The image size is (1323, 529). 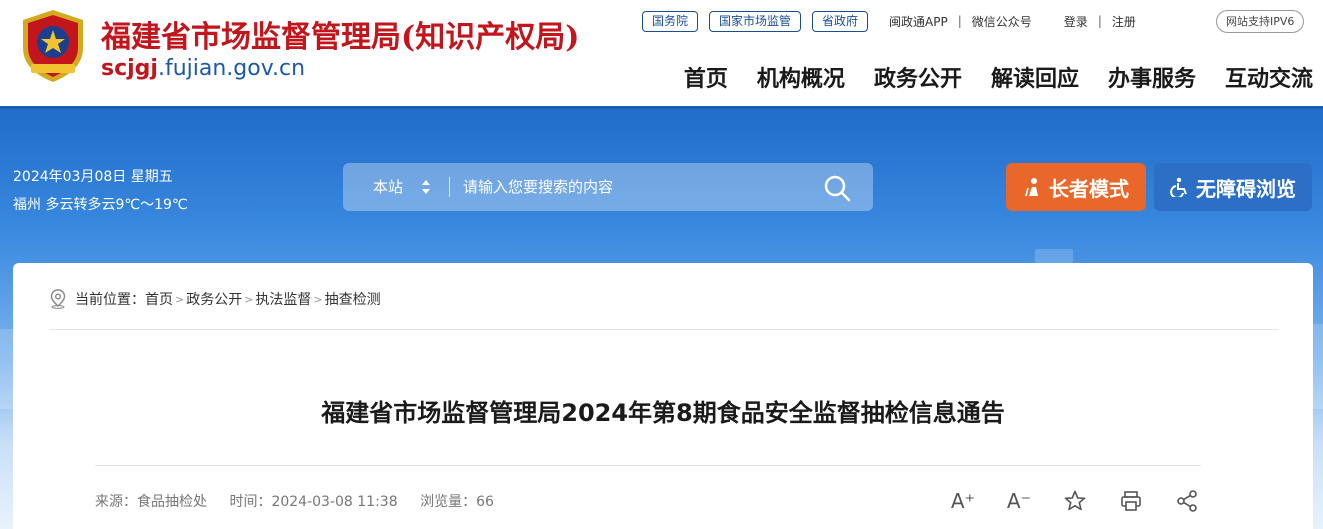 I want to click on search-scope-select: 本站, so click(x=388, y=187).